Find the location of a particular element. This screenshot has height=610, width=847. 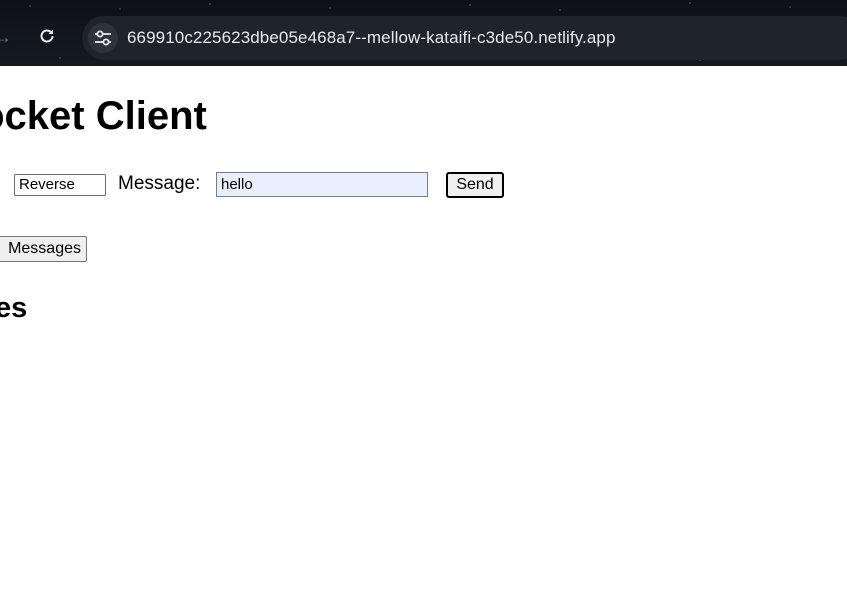

messages-button: Messages is located at coordinates (43, 249).